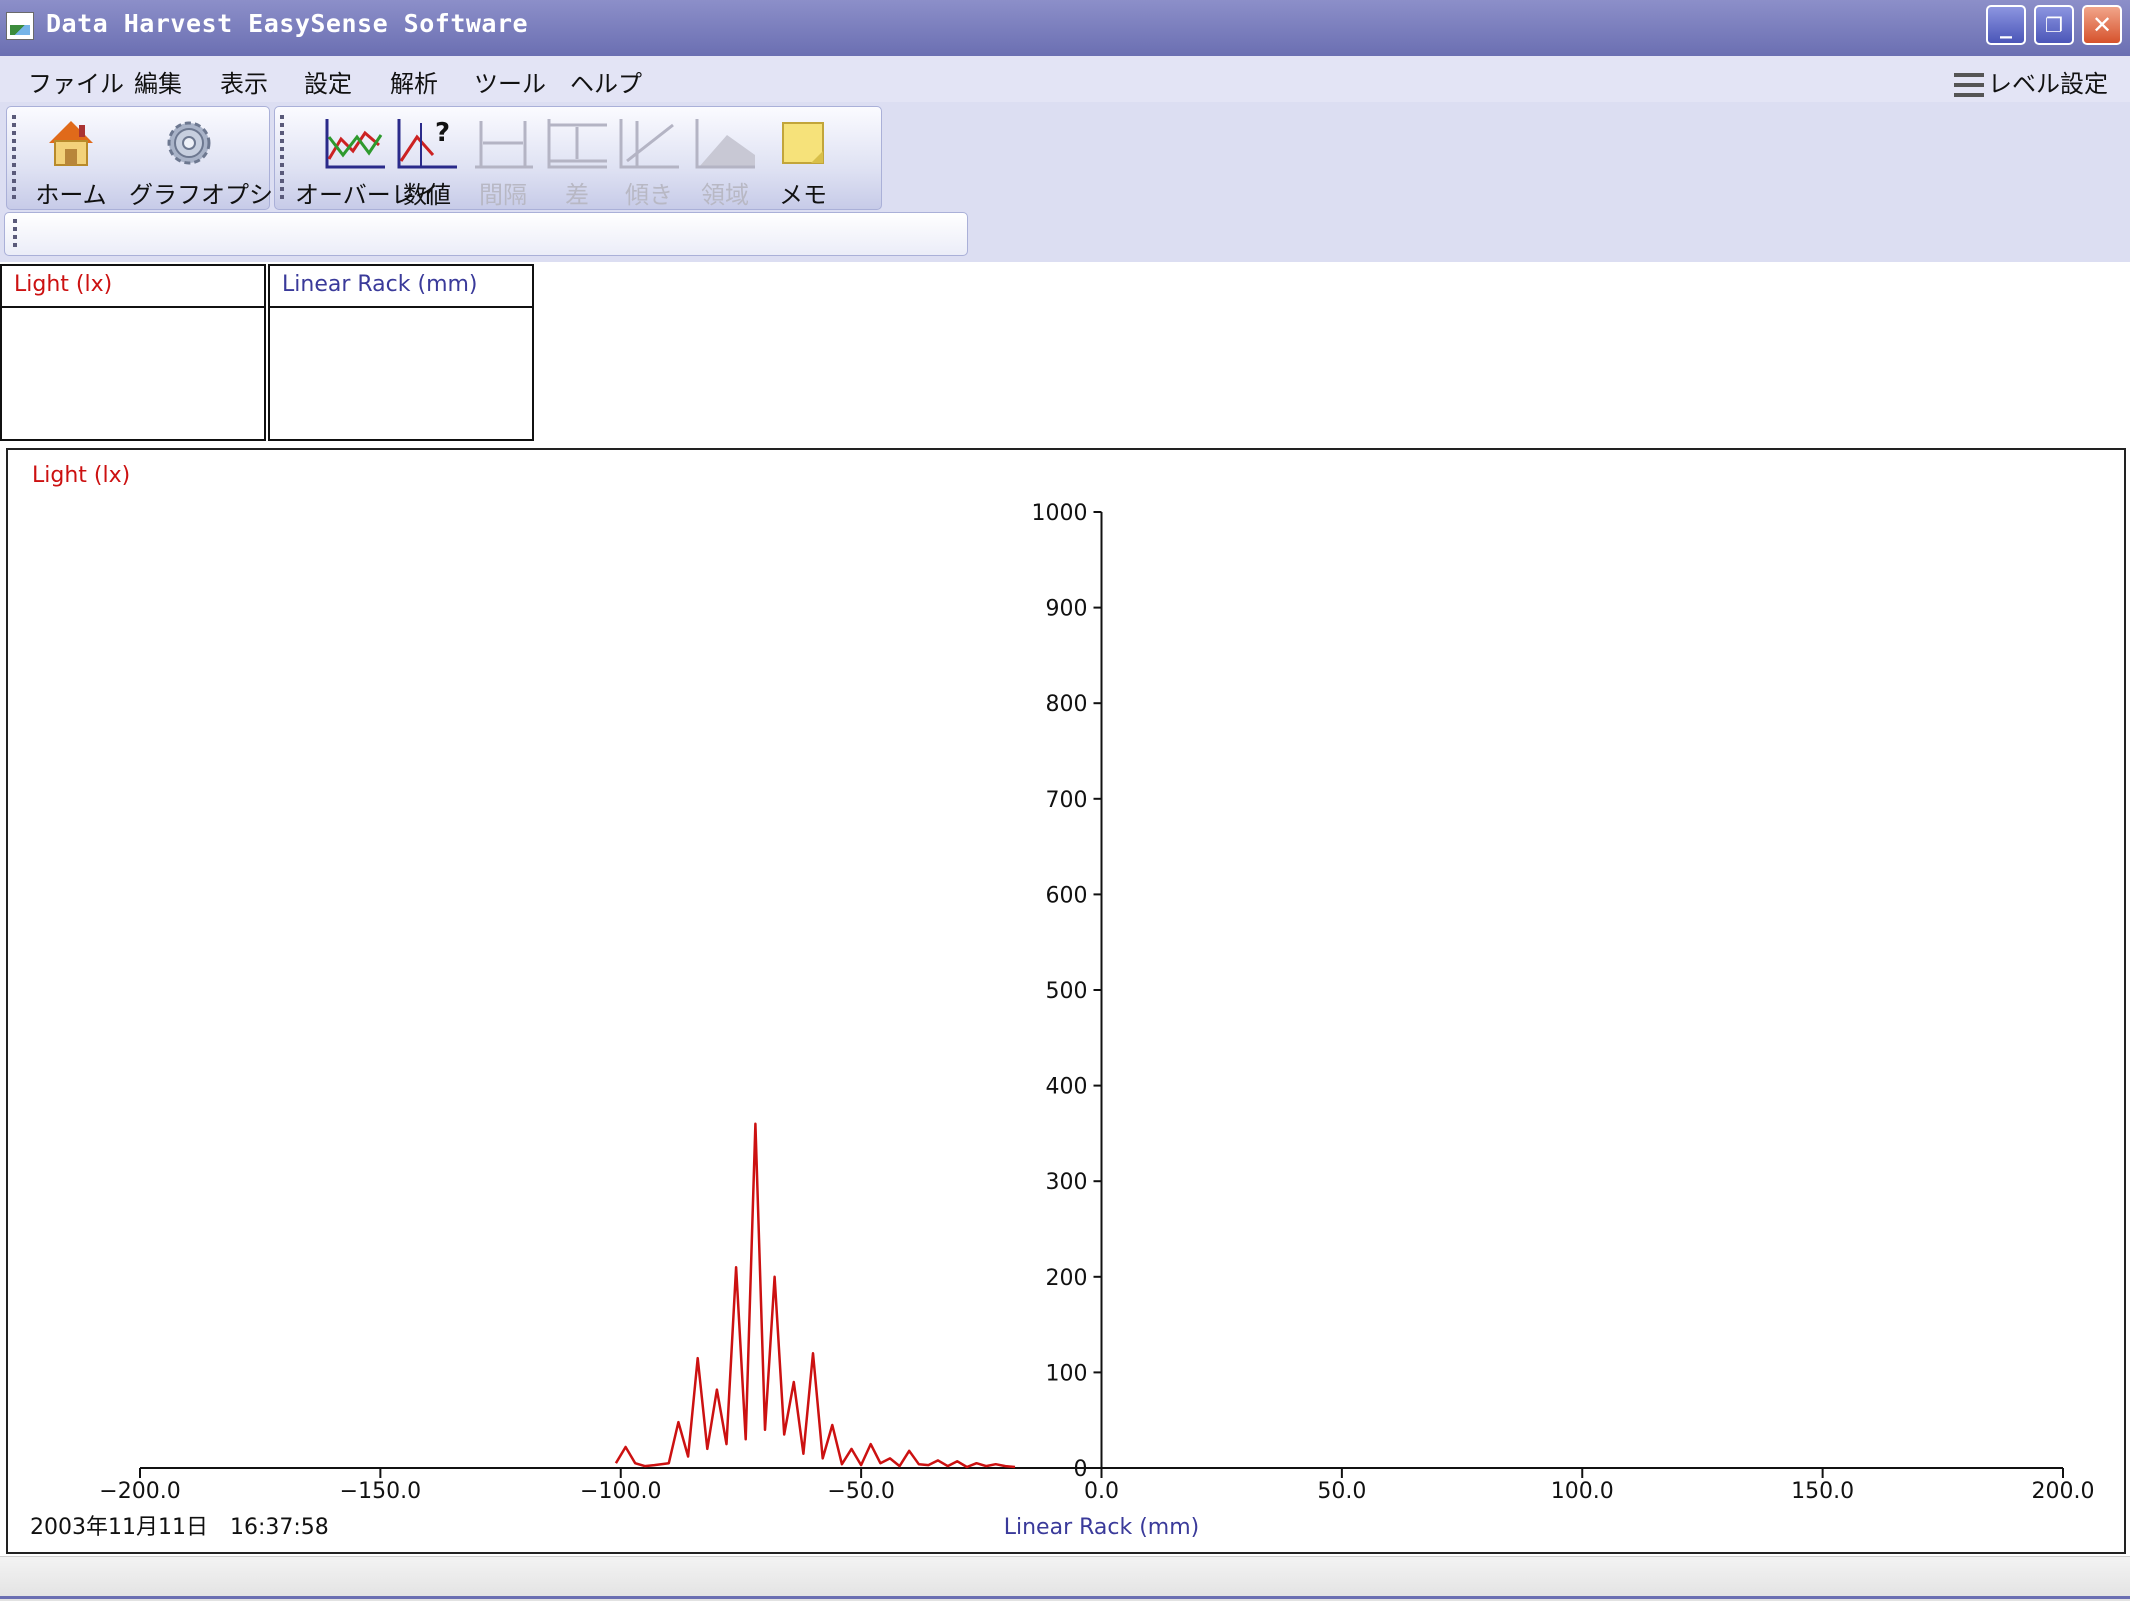 This screenshot has height=1601, width=2130. Describe the element at coordinates (139, 1491) in the screenshot. I see `x-tick-label: −200.0` at that location.